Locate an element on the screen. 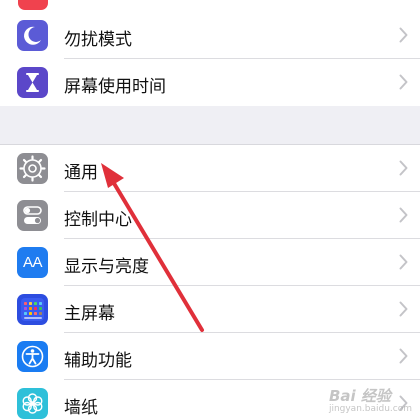 The width and height of the screenshot is (420, 420). grid-icon is located at coordinates (32, 309).